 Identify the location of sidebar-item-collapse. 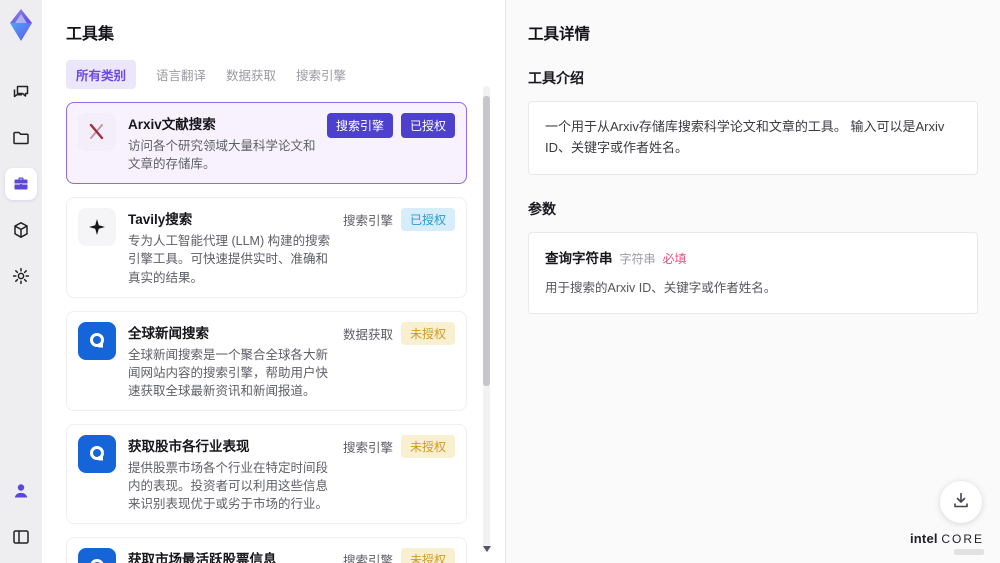
(21, 537).